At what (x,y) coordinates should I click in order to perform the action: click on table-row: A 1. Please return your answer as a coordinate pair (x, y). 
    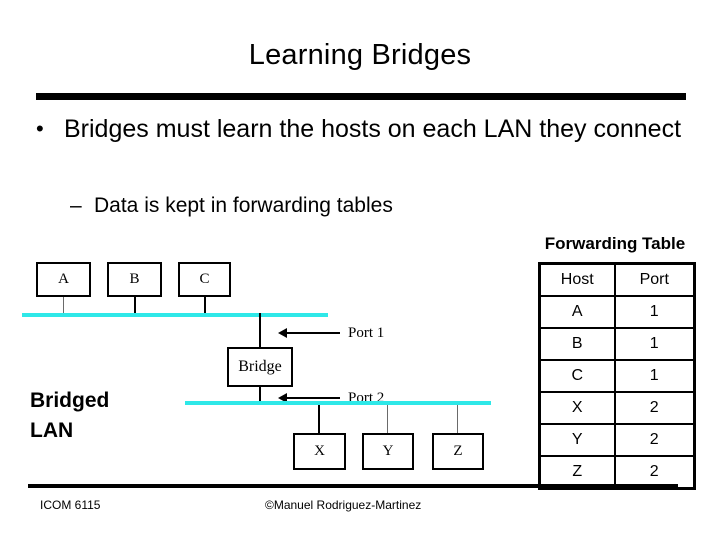
    Looking at the image, I should click on (617, 312).